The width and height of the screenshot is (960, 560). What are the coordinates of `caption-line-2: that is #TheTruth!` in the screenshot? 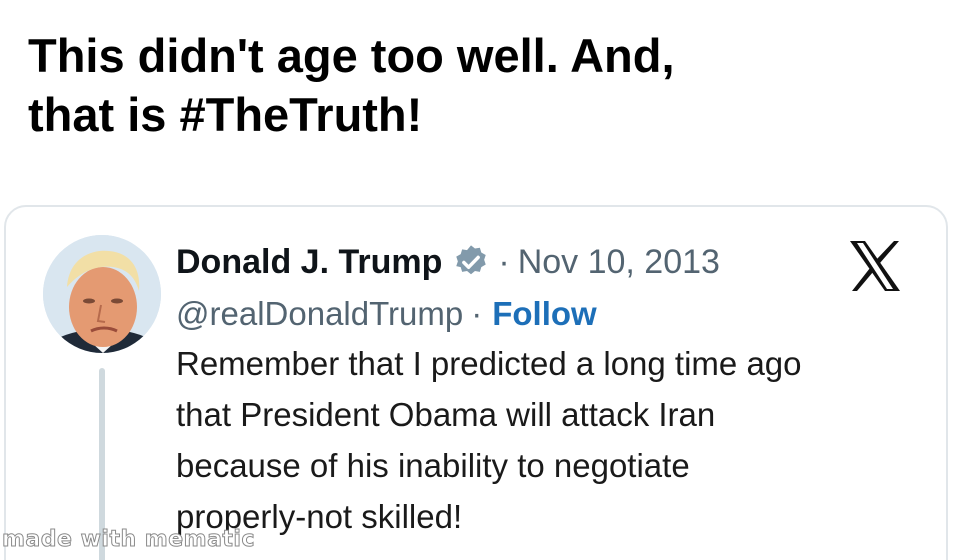 It's located at (225, 114).